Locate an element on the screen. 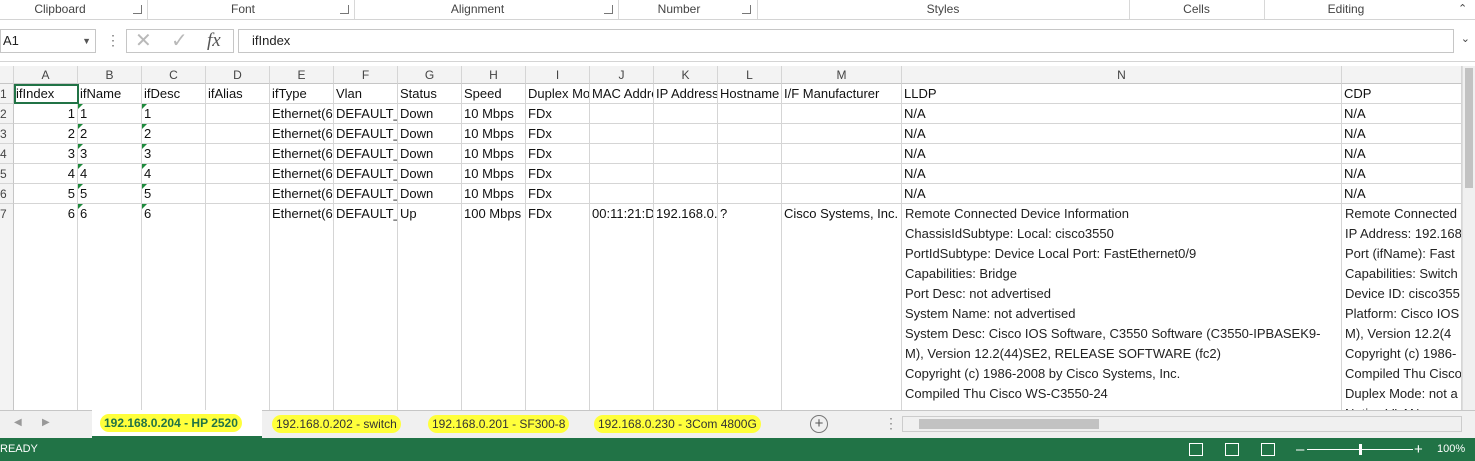 This screenshot has width=1475, height=461. insert-function-icon: fx is located at coordinates (214, 41).